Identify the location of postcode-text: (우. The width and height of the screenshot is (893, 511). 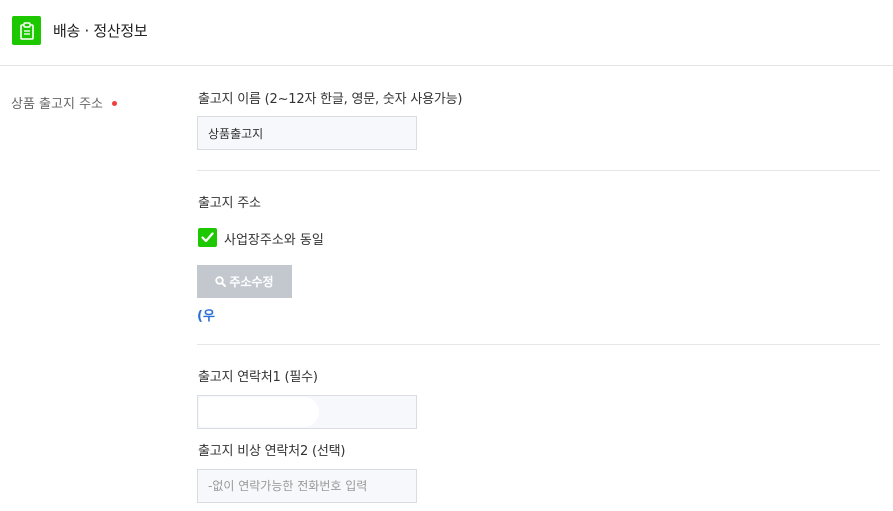
(206, 316).